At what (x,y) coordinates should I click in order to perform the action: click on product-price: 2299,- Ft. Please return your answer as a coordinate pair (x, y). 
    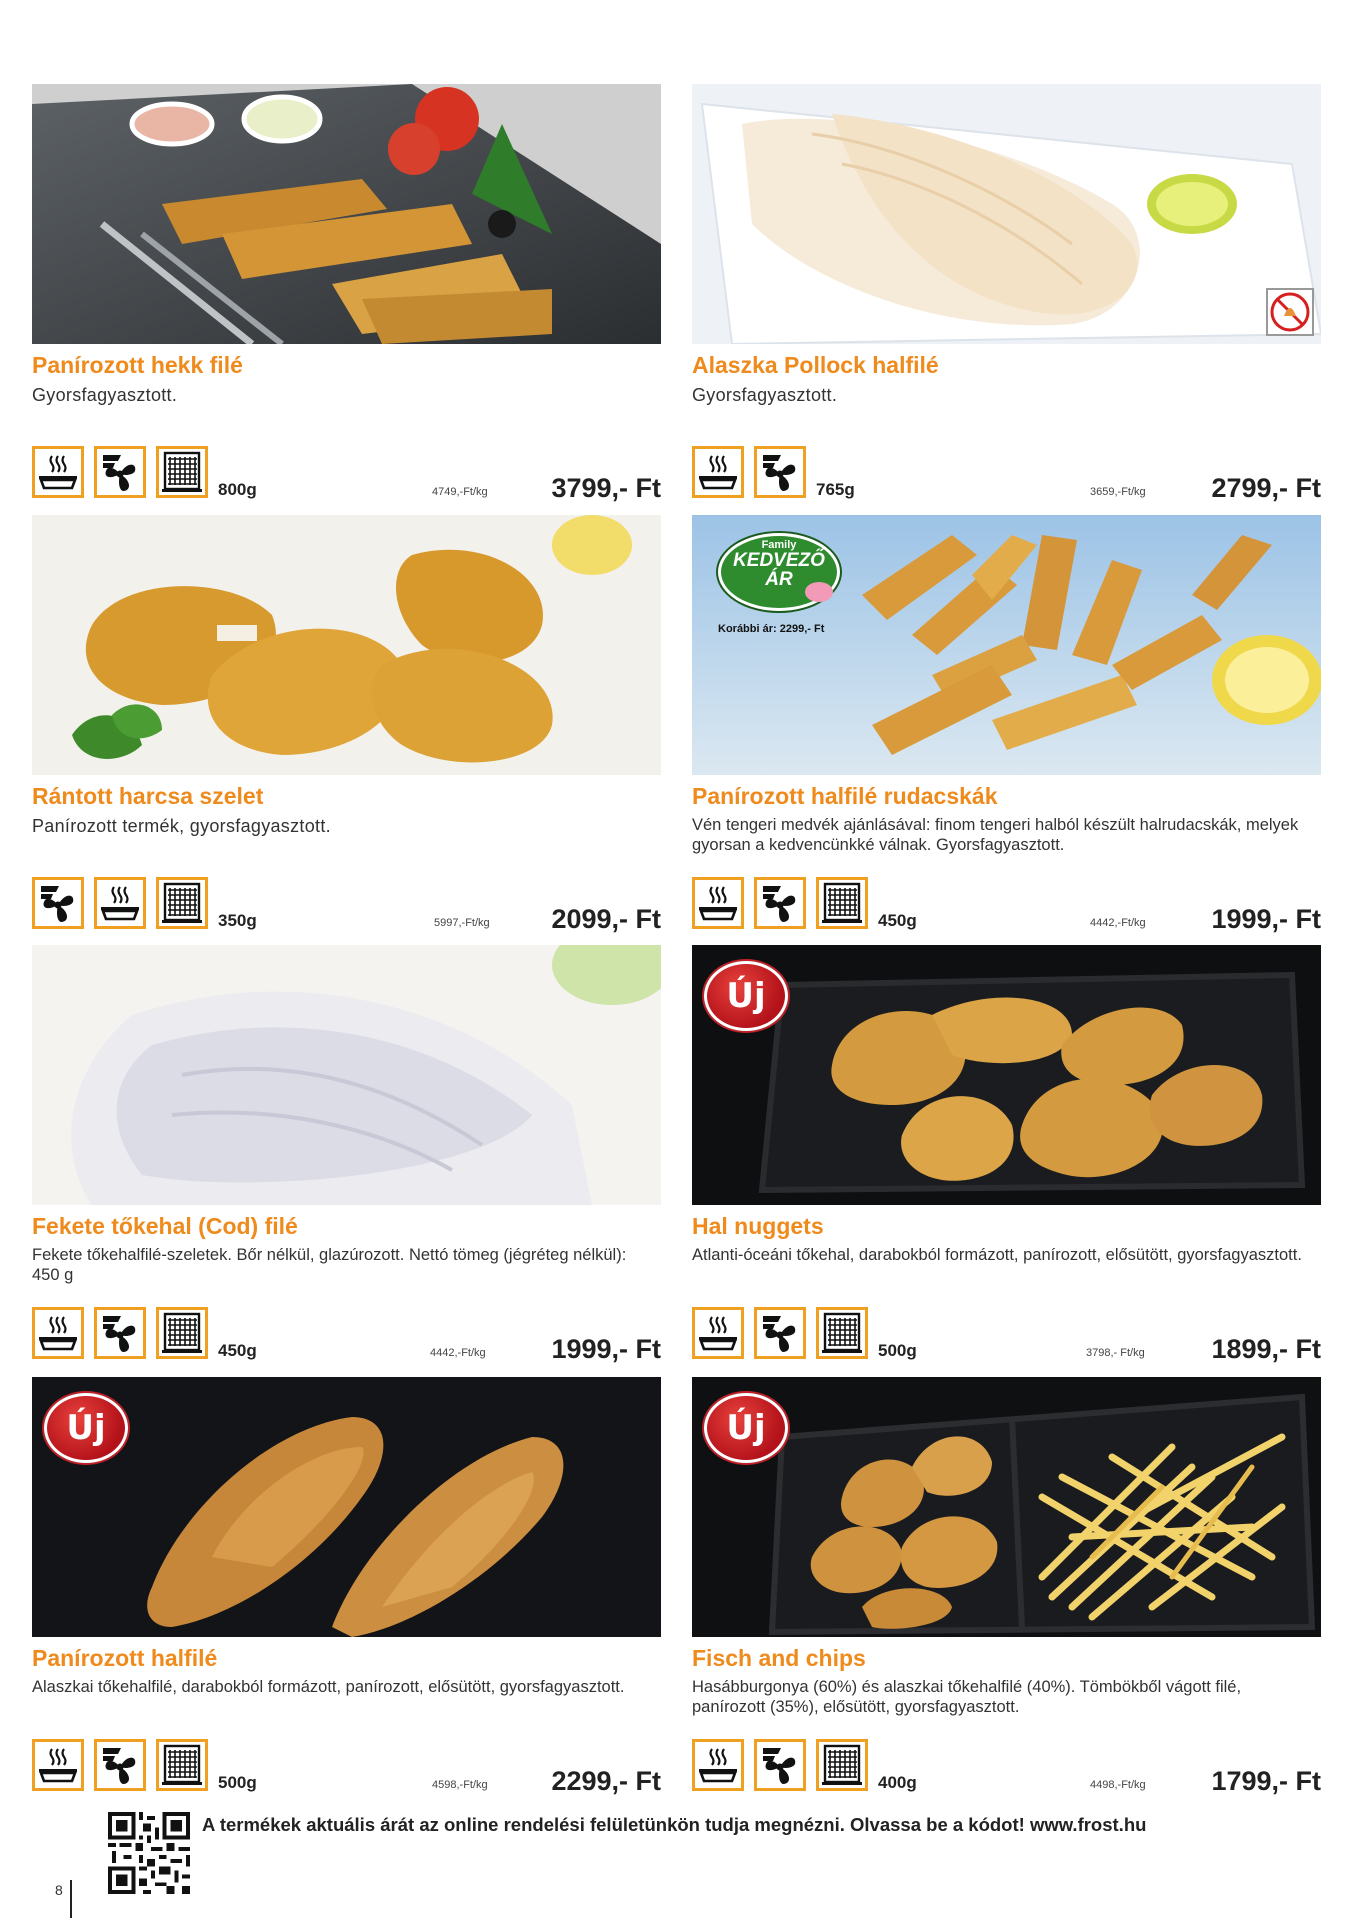
    Looking at the image, I should click on (606, 1781).